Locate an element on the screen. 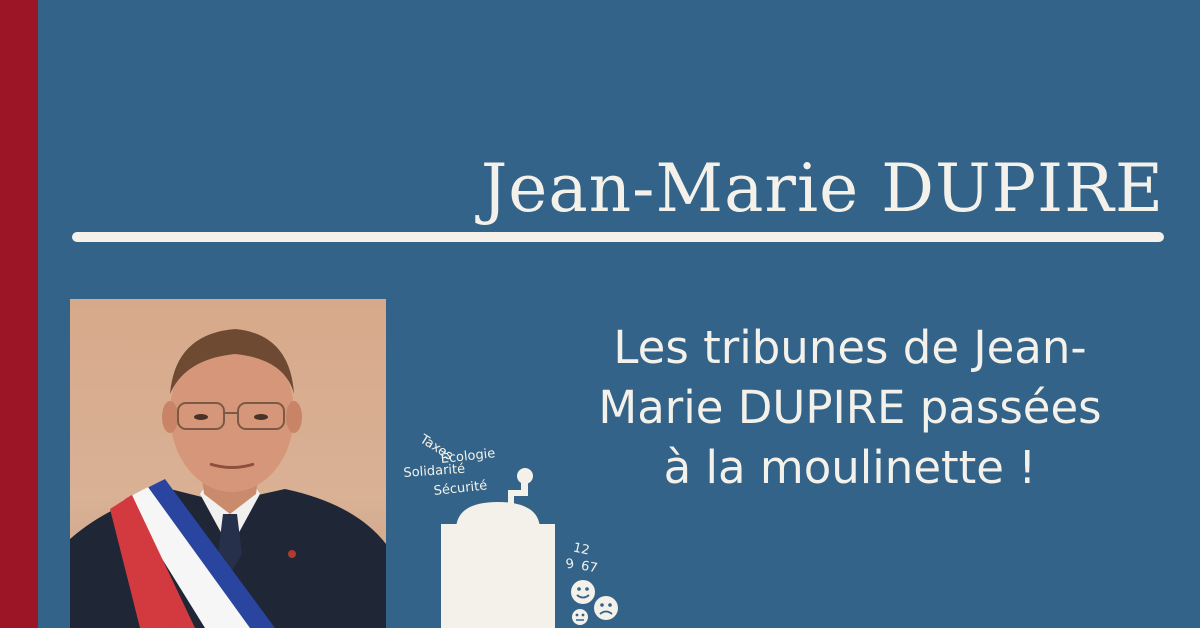  sad-face-icon is located at coordinates (606, 608).